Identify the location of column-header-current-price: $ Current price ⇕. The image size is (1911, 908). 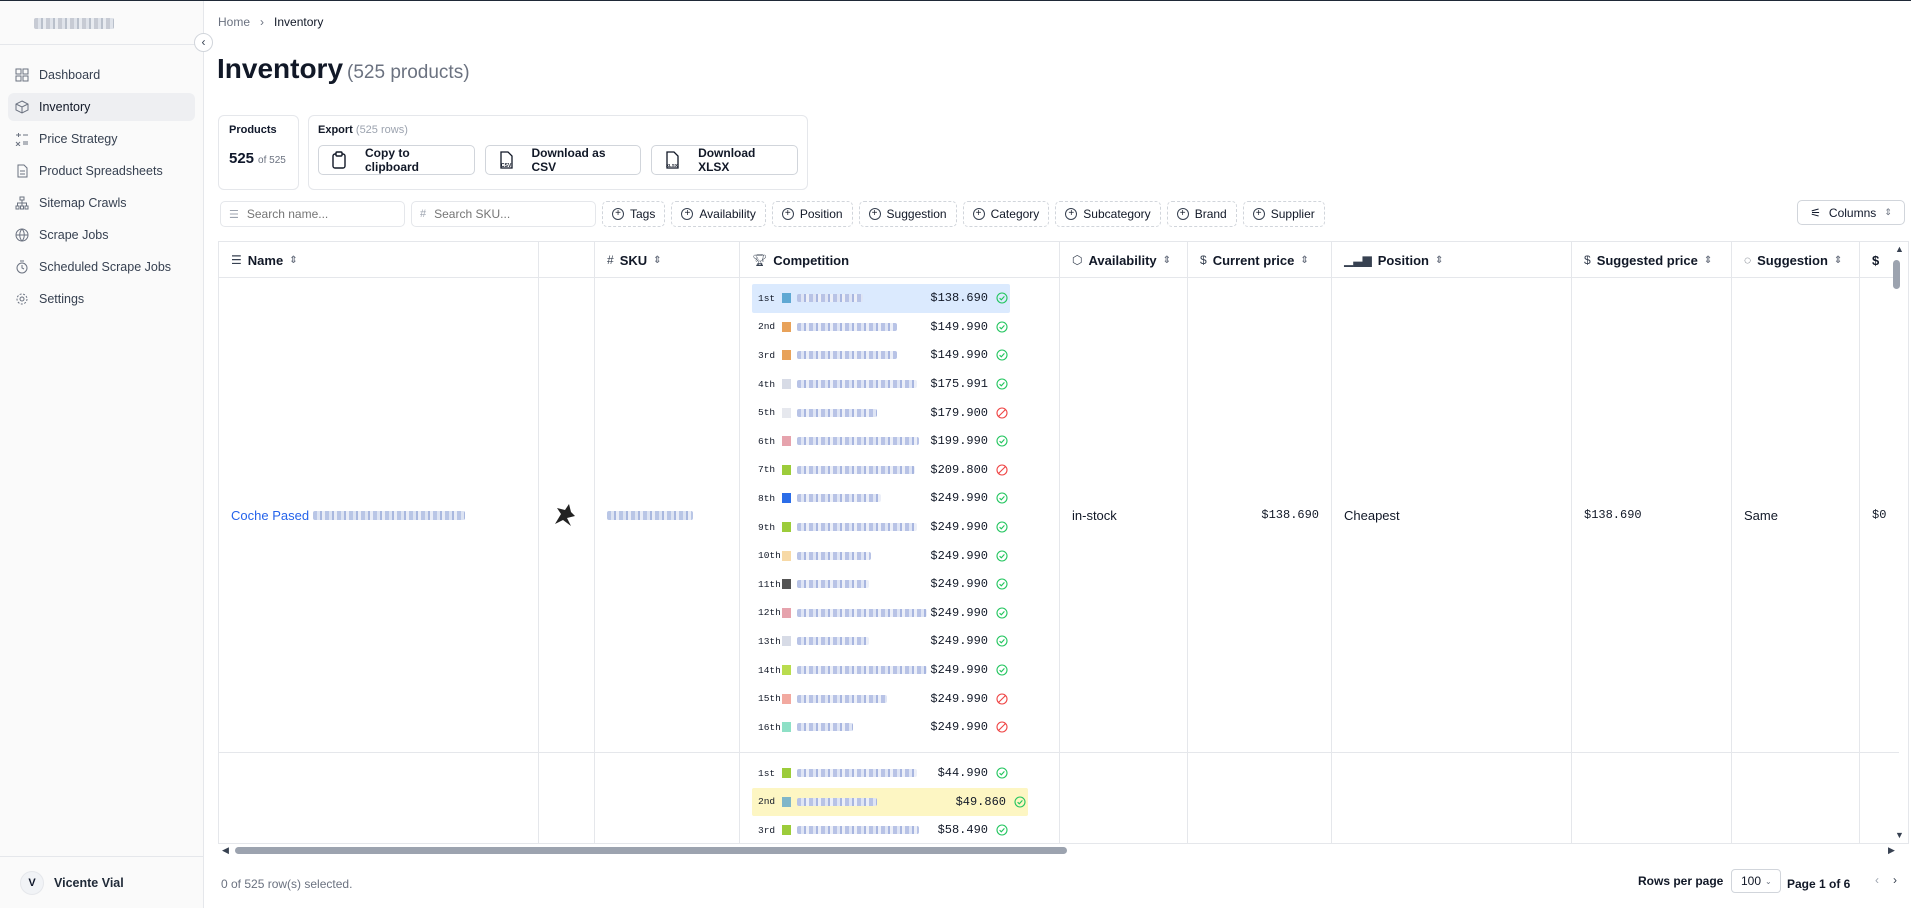
(1260, 260).